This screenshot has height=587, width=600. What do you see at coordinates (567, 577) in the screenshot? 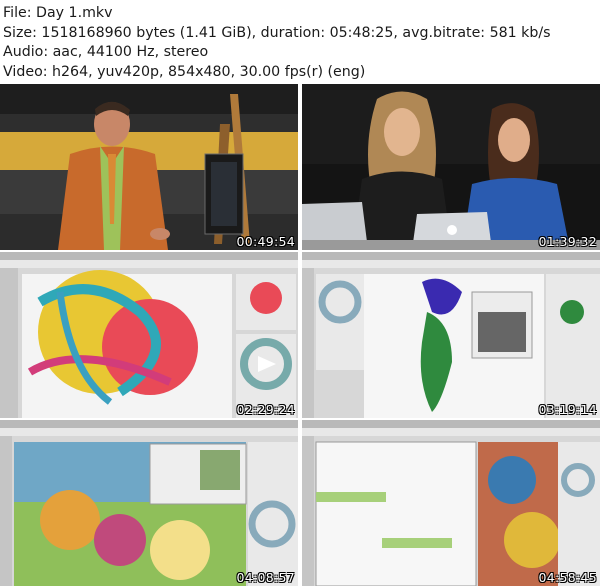
I see `timestamp: 04:58:45` at bounding box center [567, 577].